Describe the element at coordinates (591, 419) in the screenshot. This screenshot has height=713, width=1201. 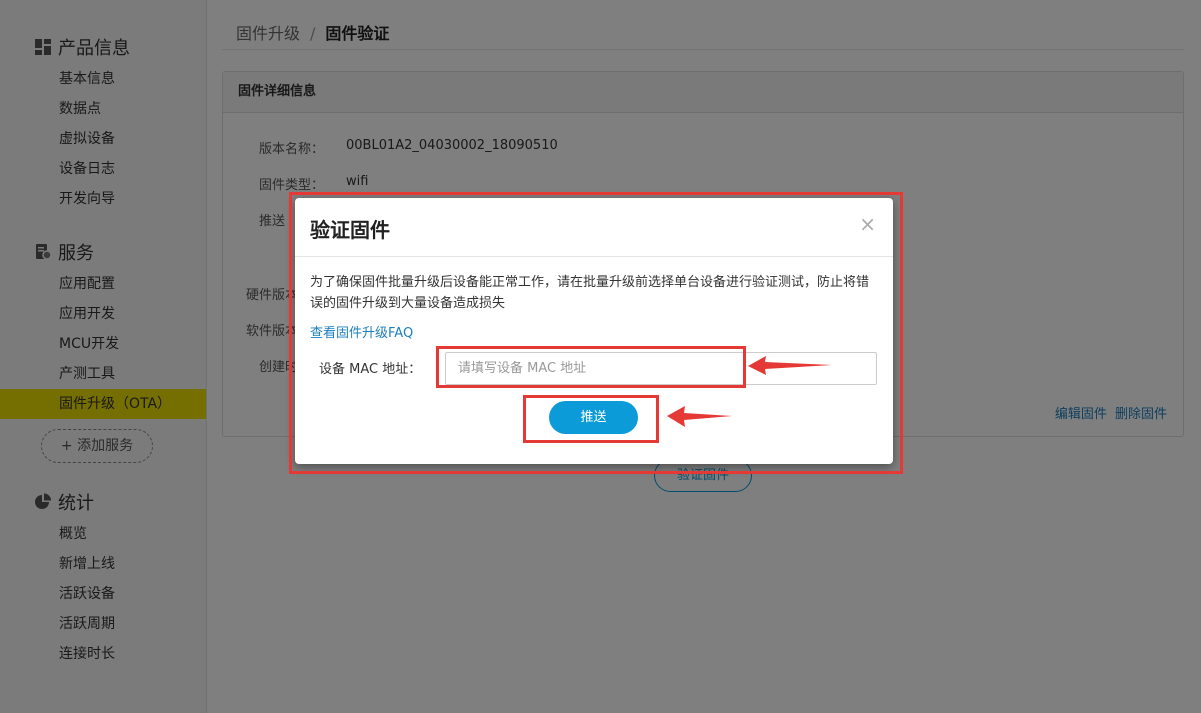
I see `button-highlight-box` at that location.